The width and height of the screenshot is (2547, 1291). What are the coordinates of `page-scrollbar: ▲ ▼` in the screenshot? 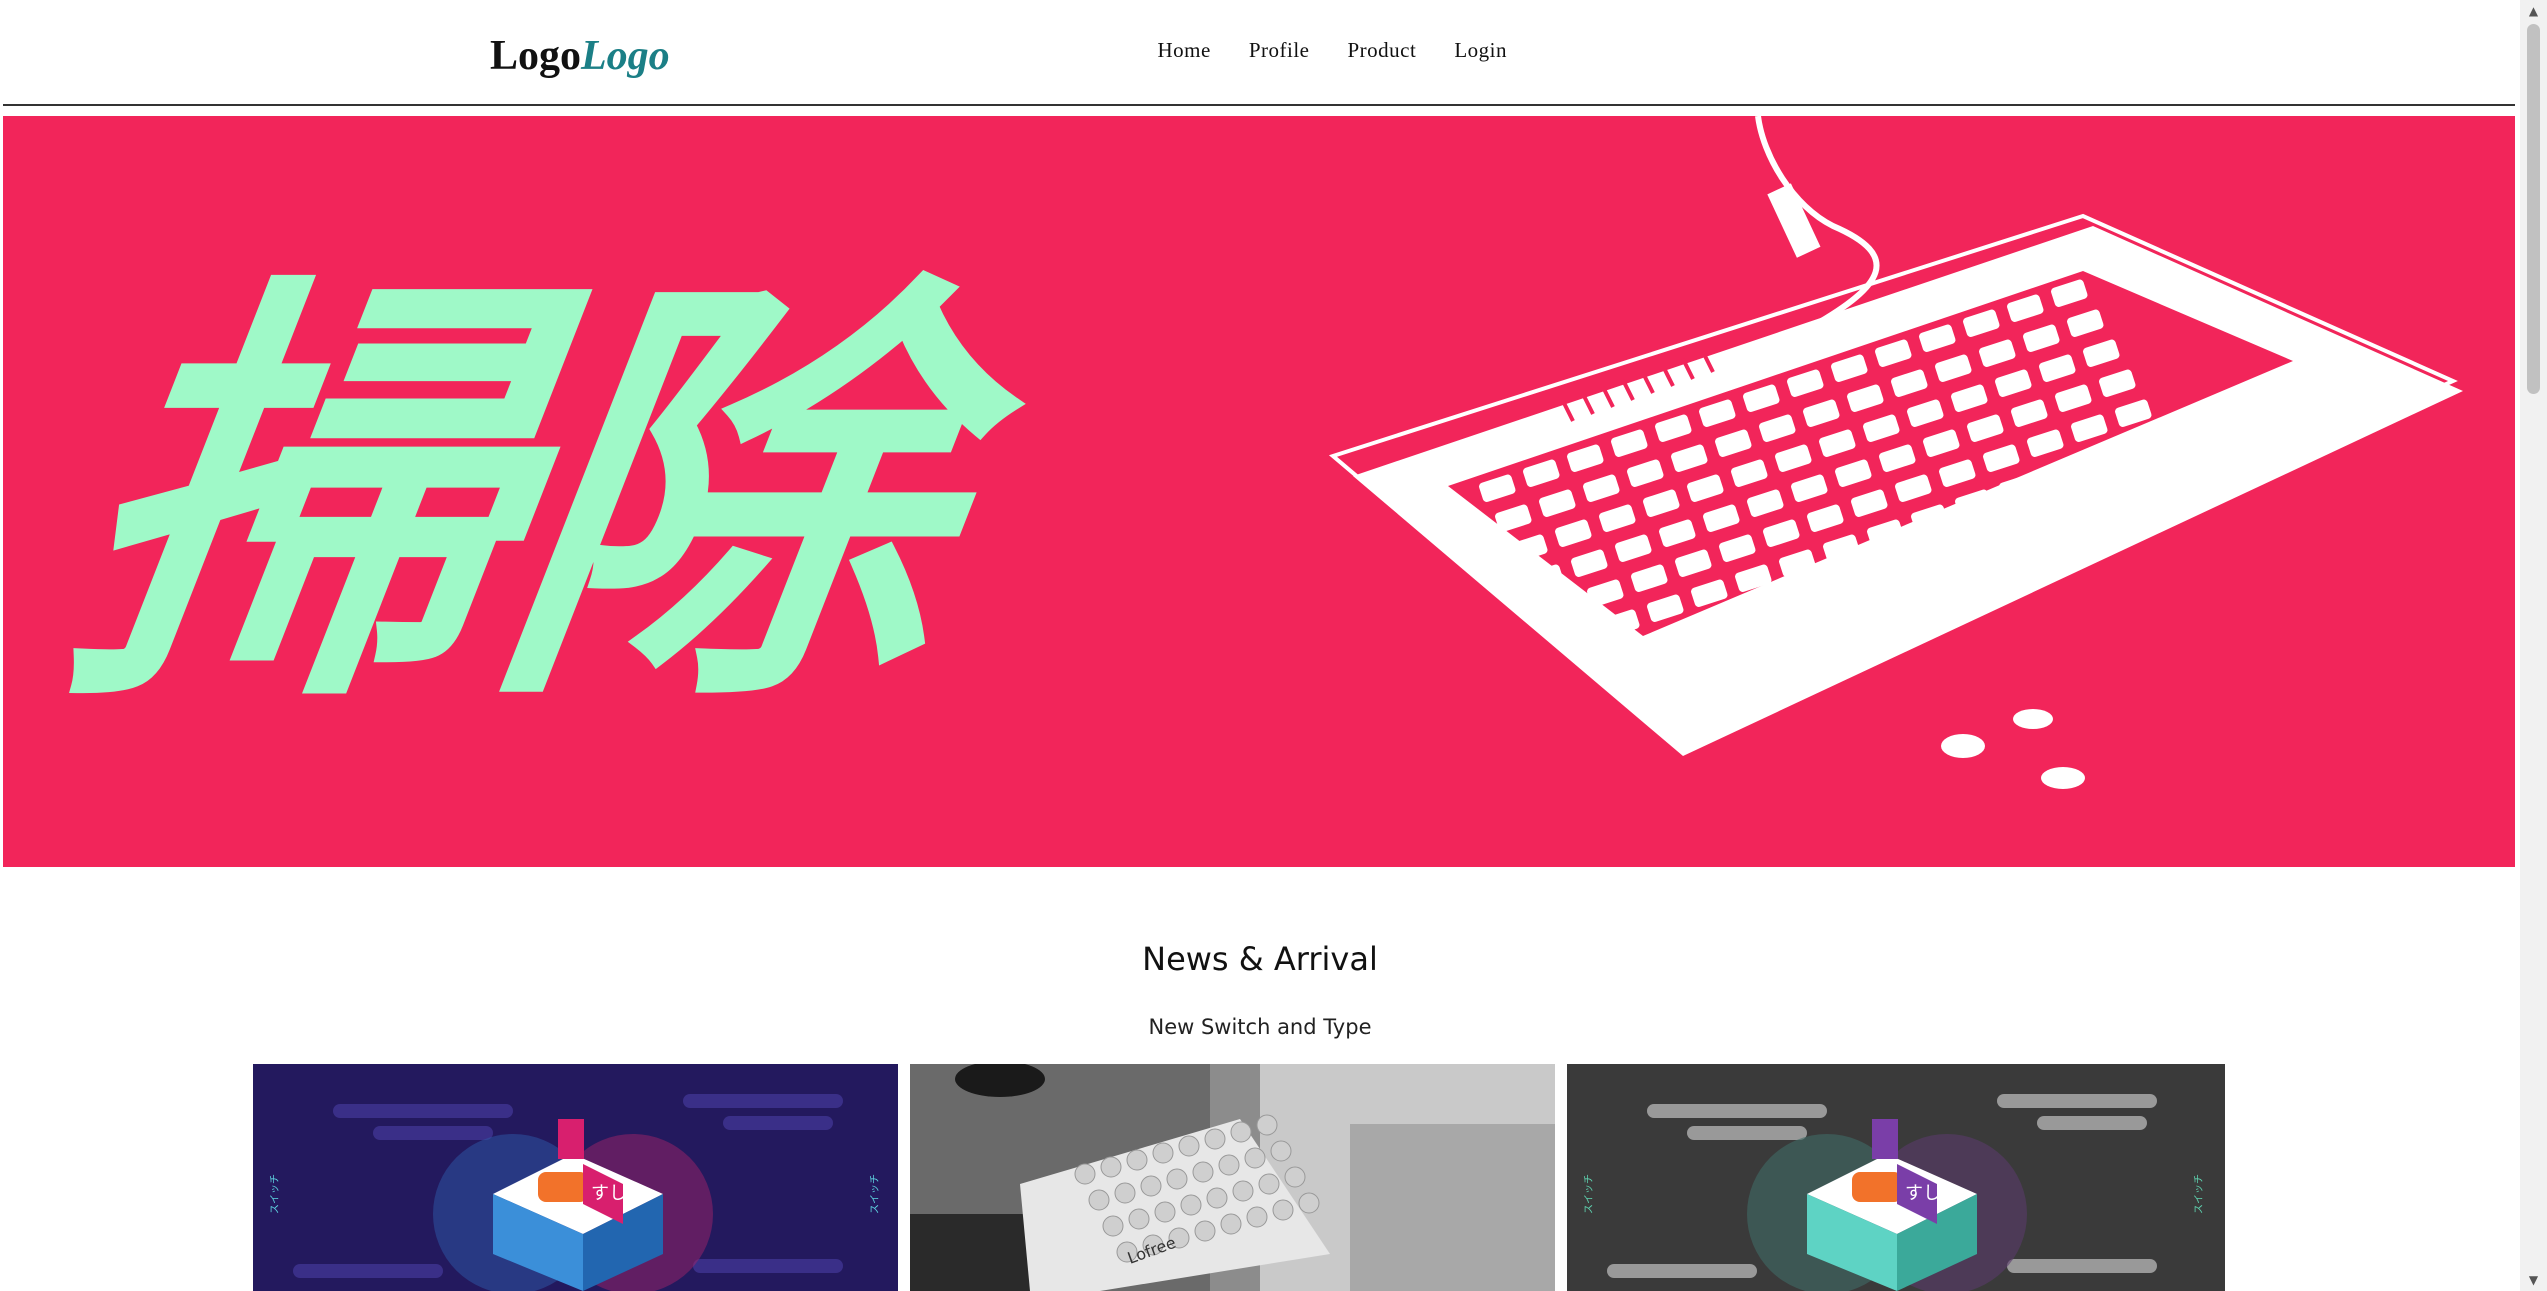 It's located at (2533, 645).